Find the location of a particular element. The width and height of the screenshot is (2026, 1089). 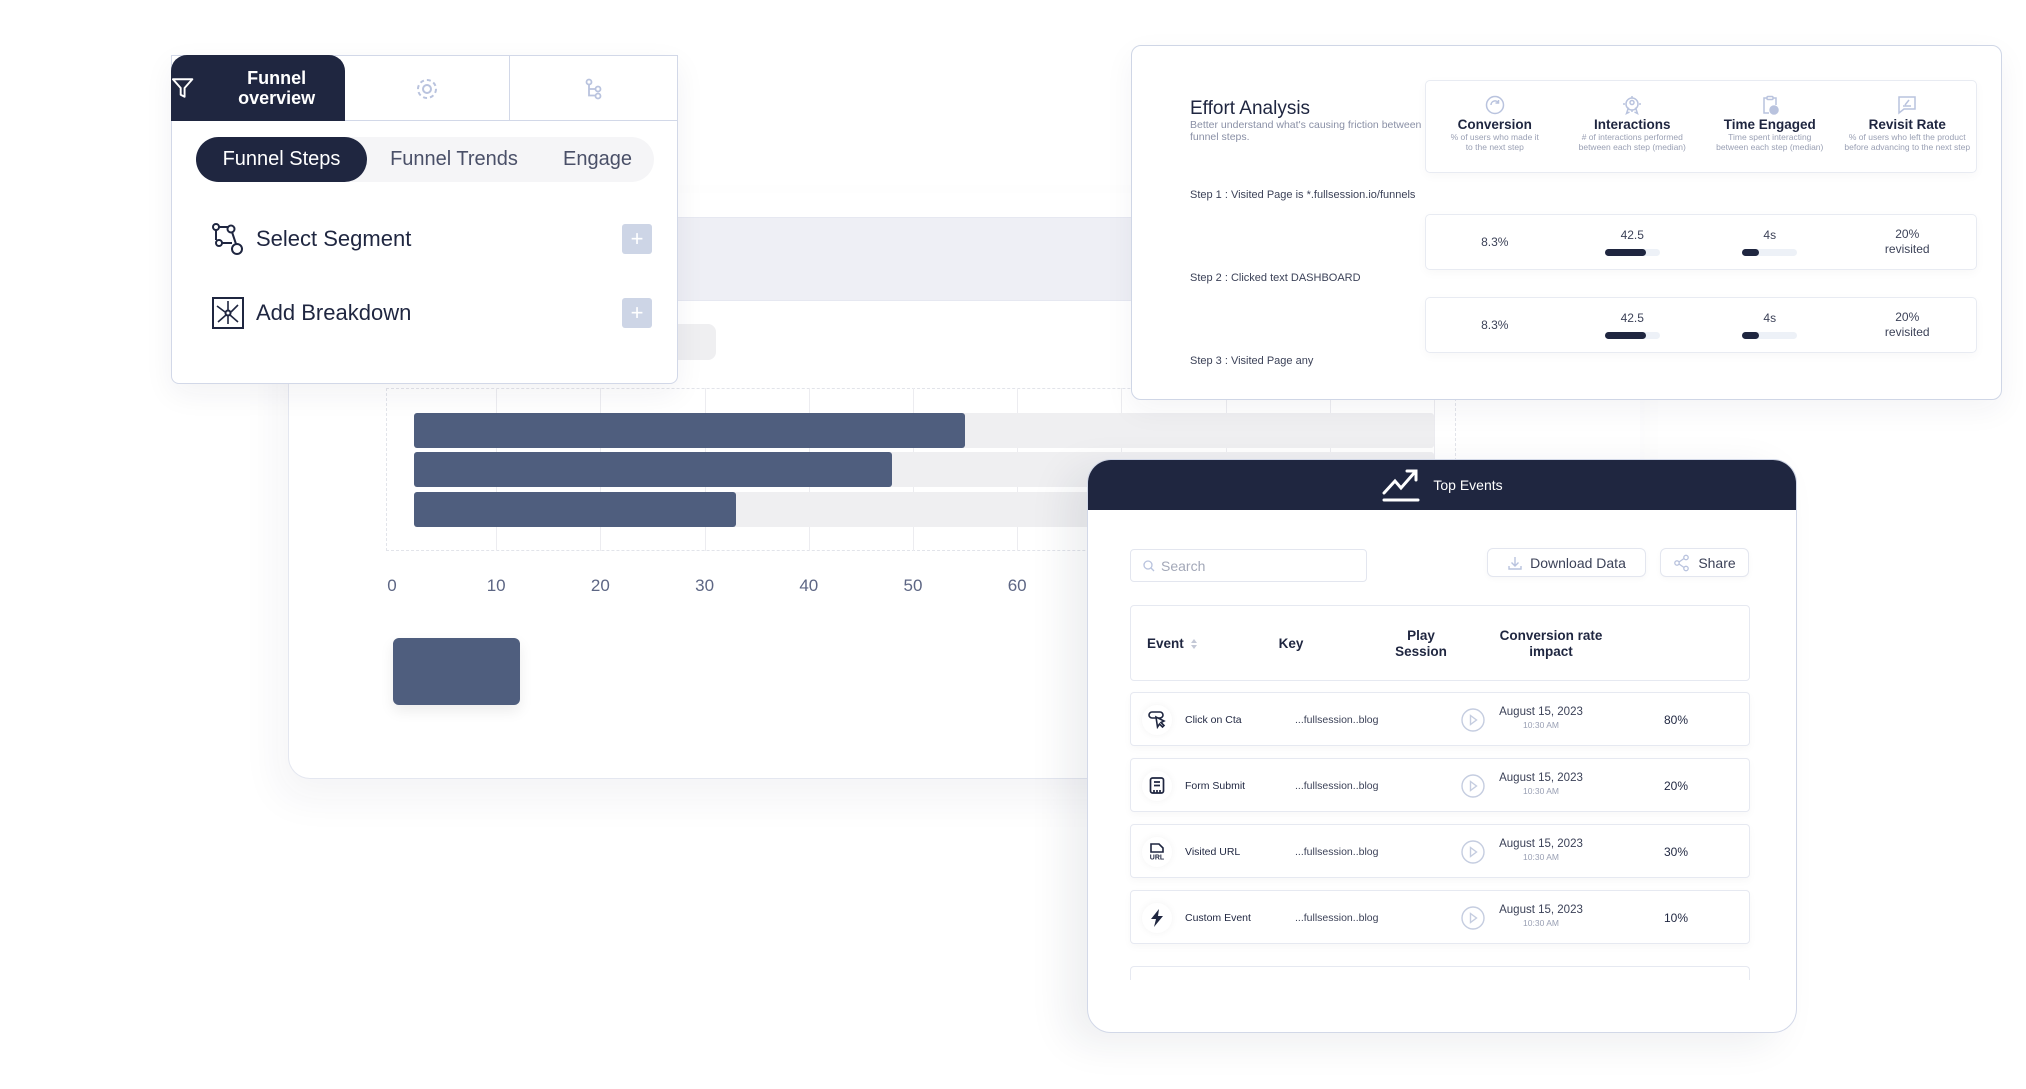

search-box is located at coordinates (1248, 565).